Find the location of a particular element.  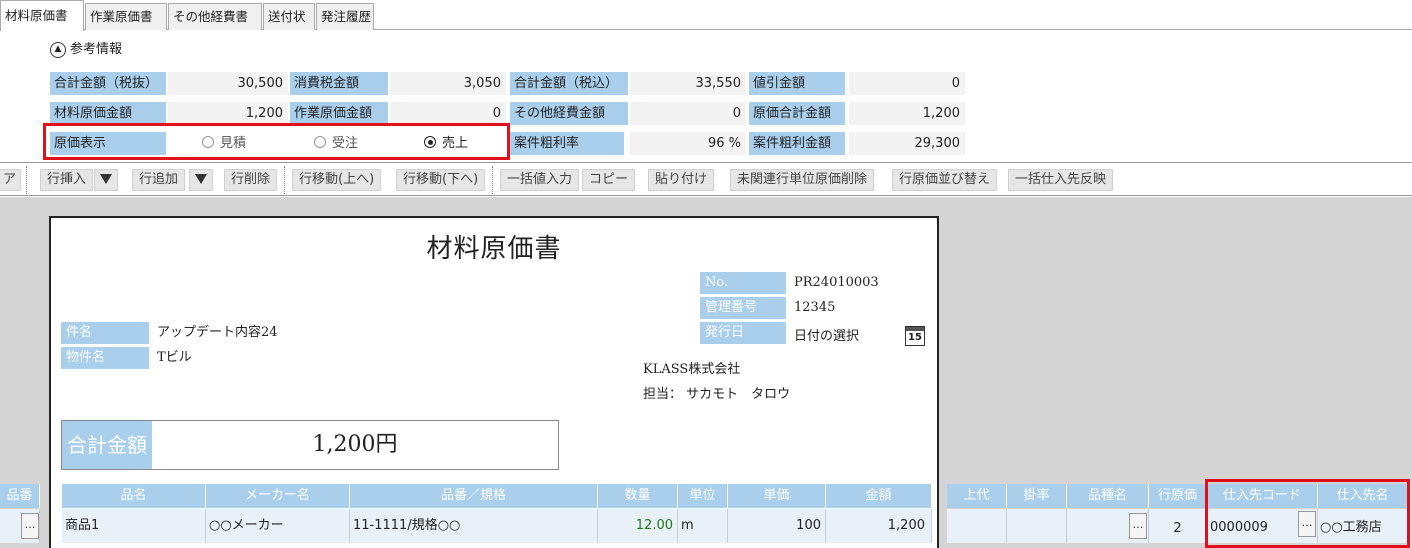

discount-value: 0 is located at coordinates (907, 83).